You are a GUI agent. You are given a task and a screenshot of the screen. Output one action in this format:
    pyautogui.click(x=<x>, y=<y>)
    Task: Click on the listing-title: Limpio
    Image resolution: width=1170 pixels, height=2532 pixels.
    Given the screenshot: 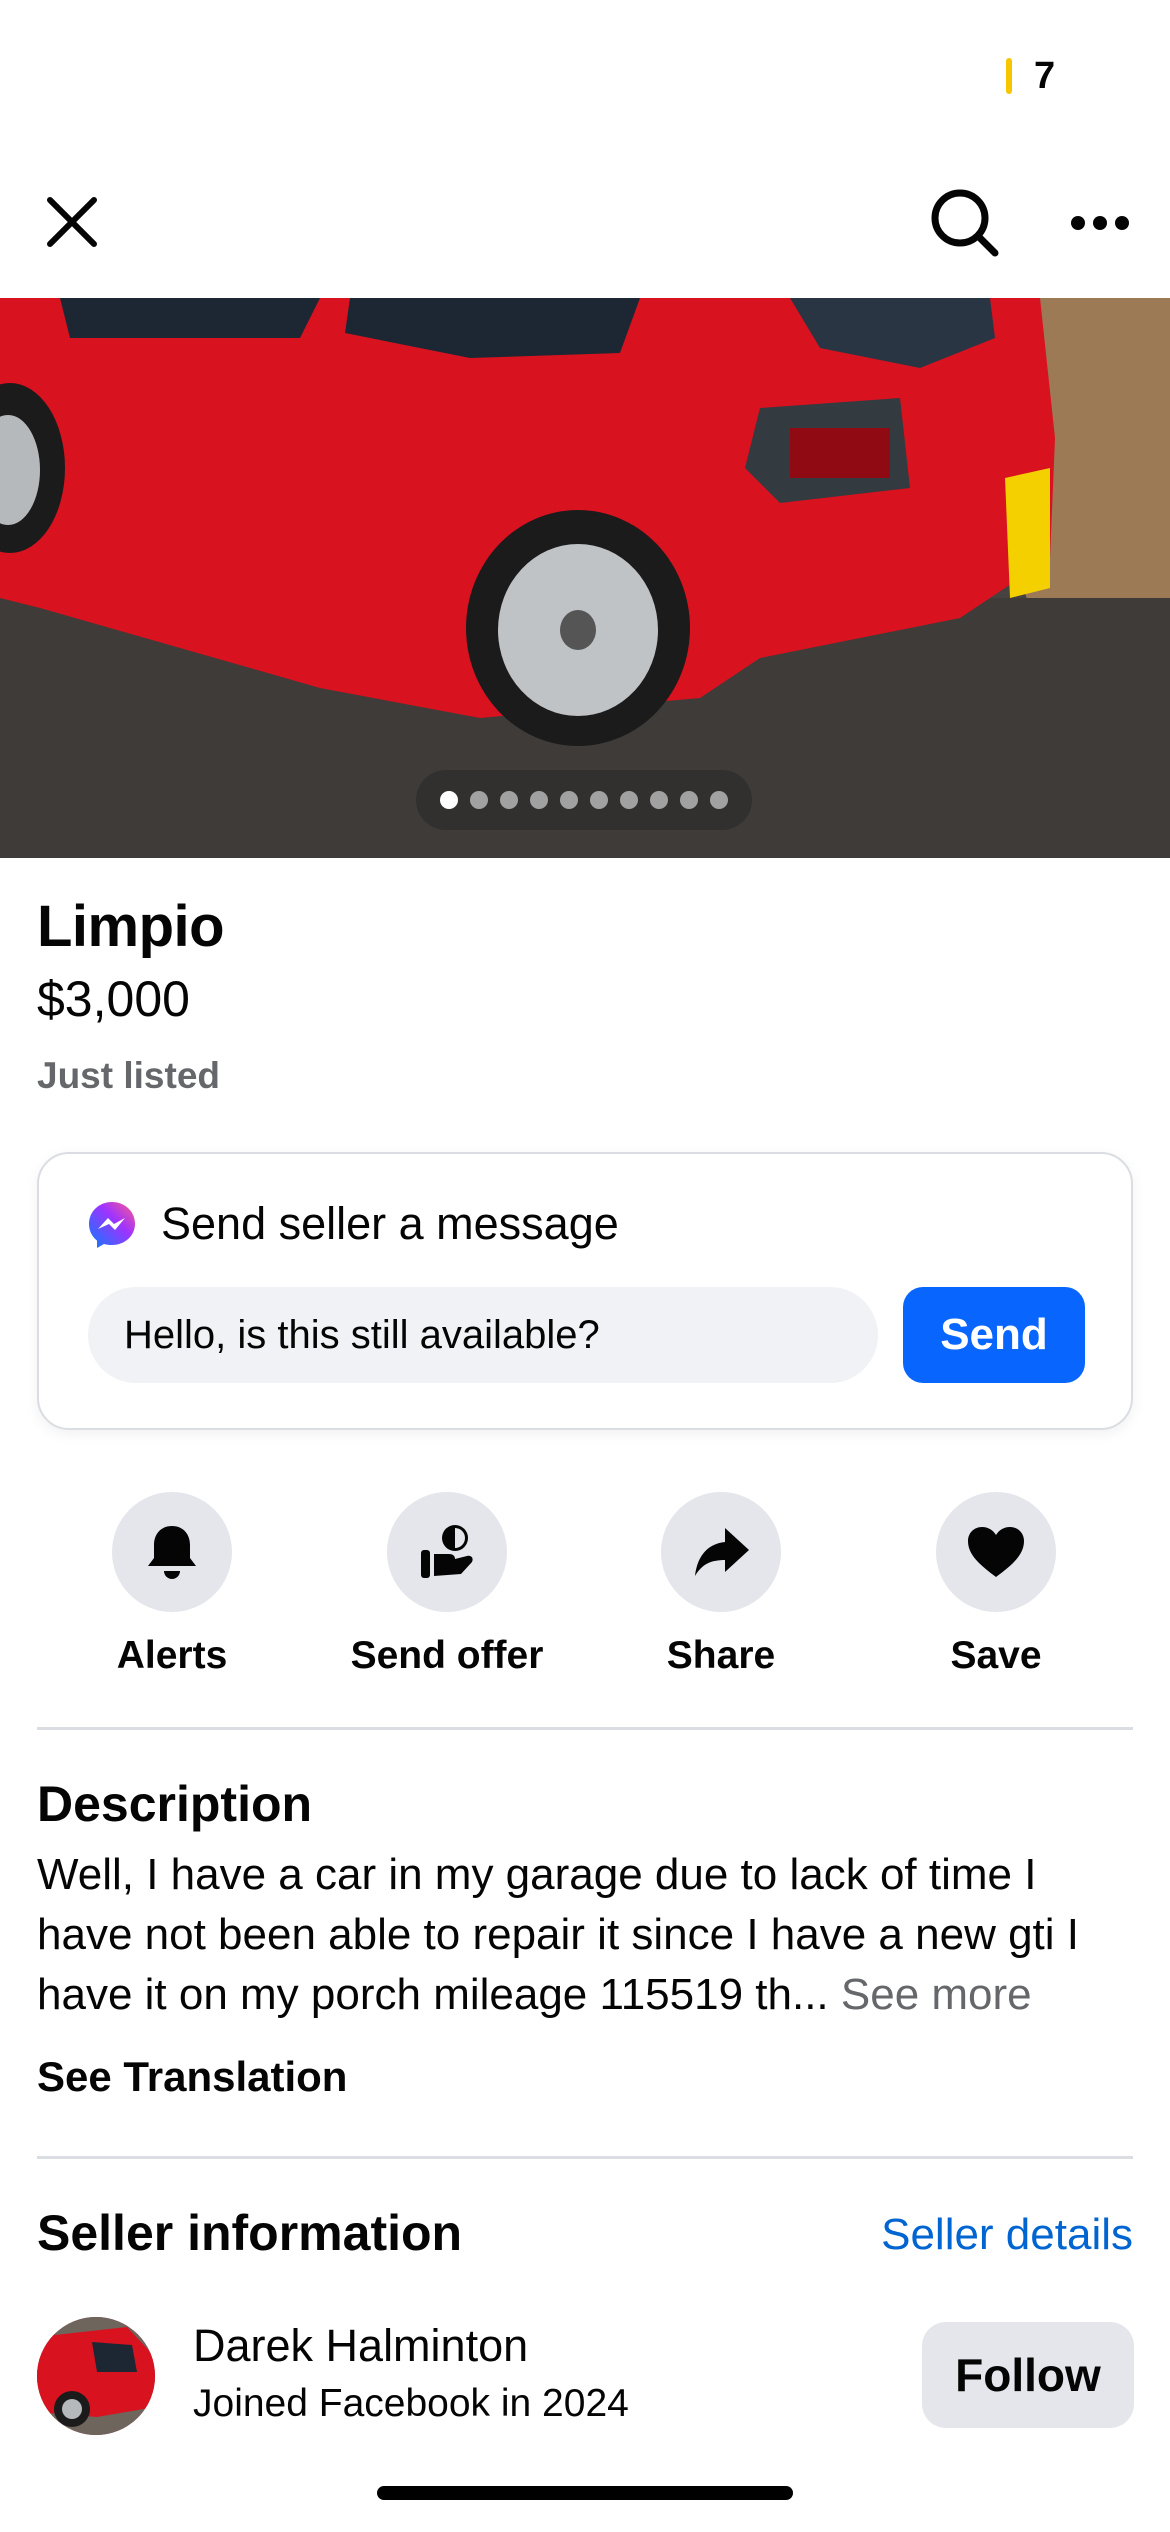 What is the action you would take?
    pyautogui.click(x=131, y=926)
    